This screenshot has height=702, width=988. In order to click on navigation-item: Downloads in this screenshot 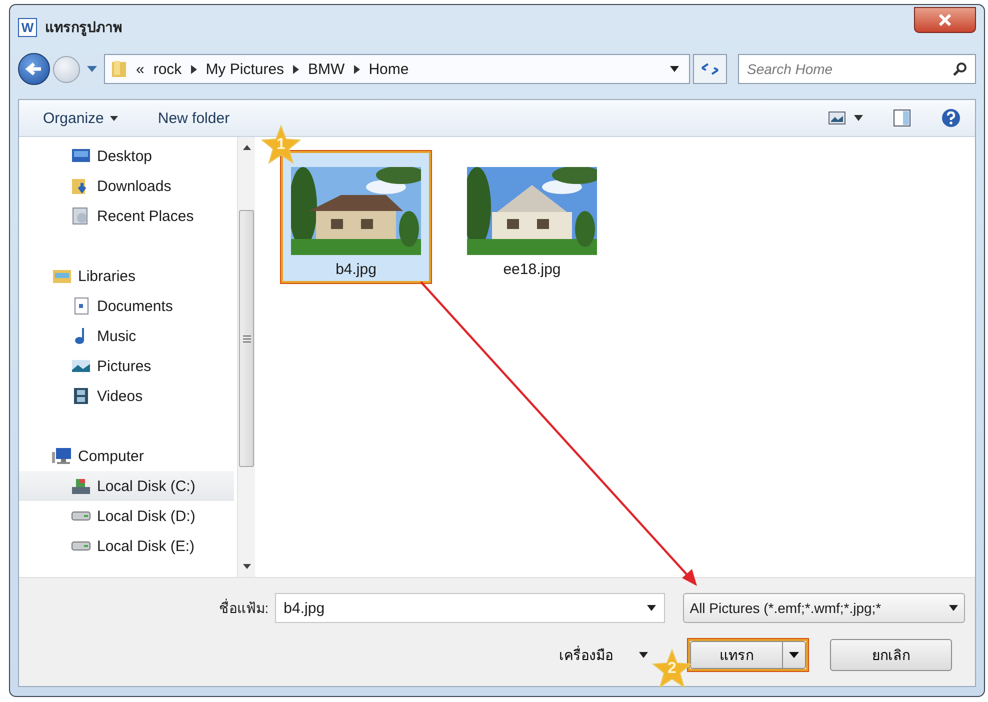, I will do `click(126, 186)`.